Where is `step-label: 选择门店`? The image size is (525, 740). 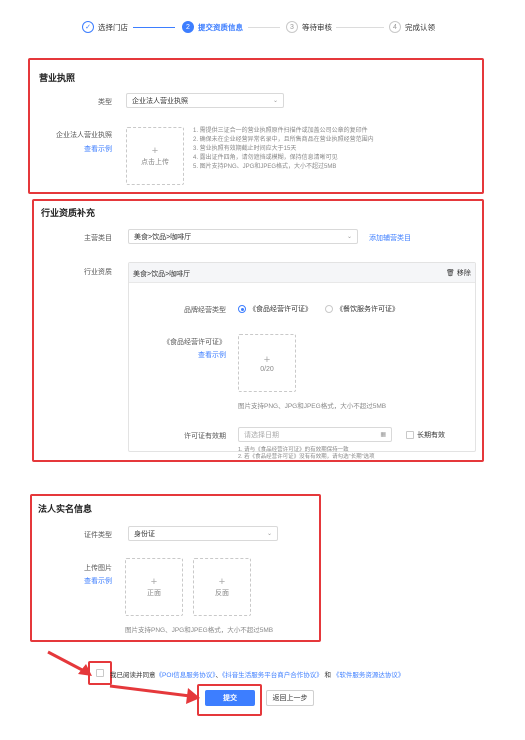 step-label: 选择门店 is located at coordinates (113, 27).